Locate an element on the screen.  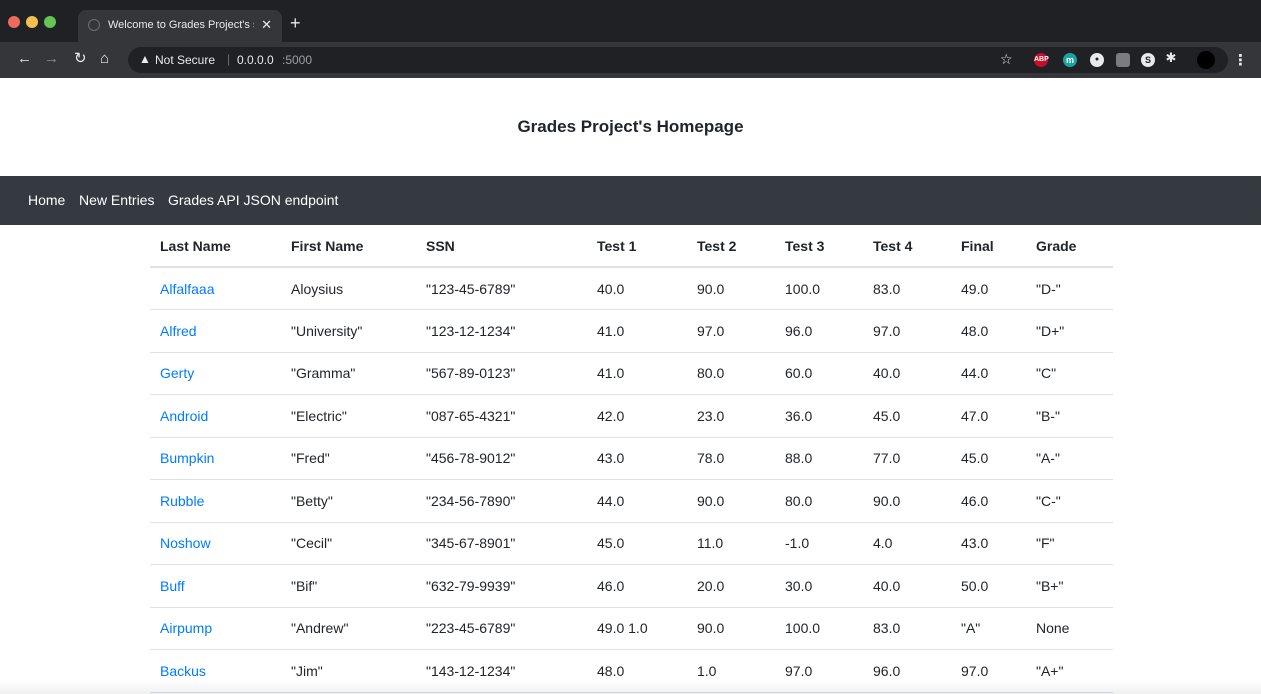
circle-extension-icon: ● is located at coordinates (1097, 60).